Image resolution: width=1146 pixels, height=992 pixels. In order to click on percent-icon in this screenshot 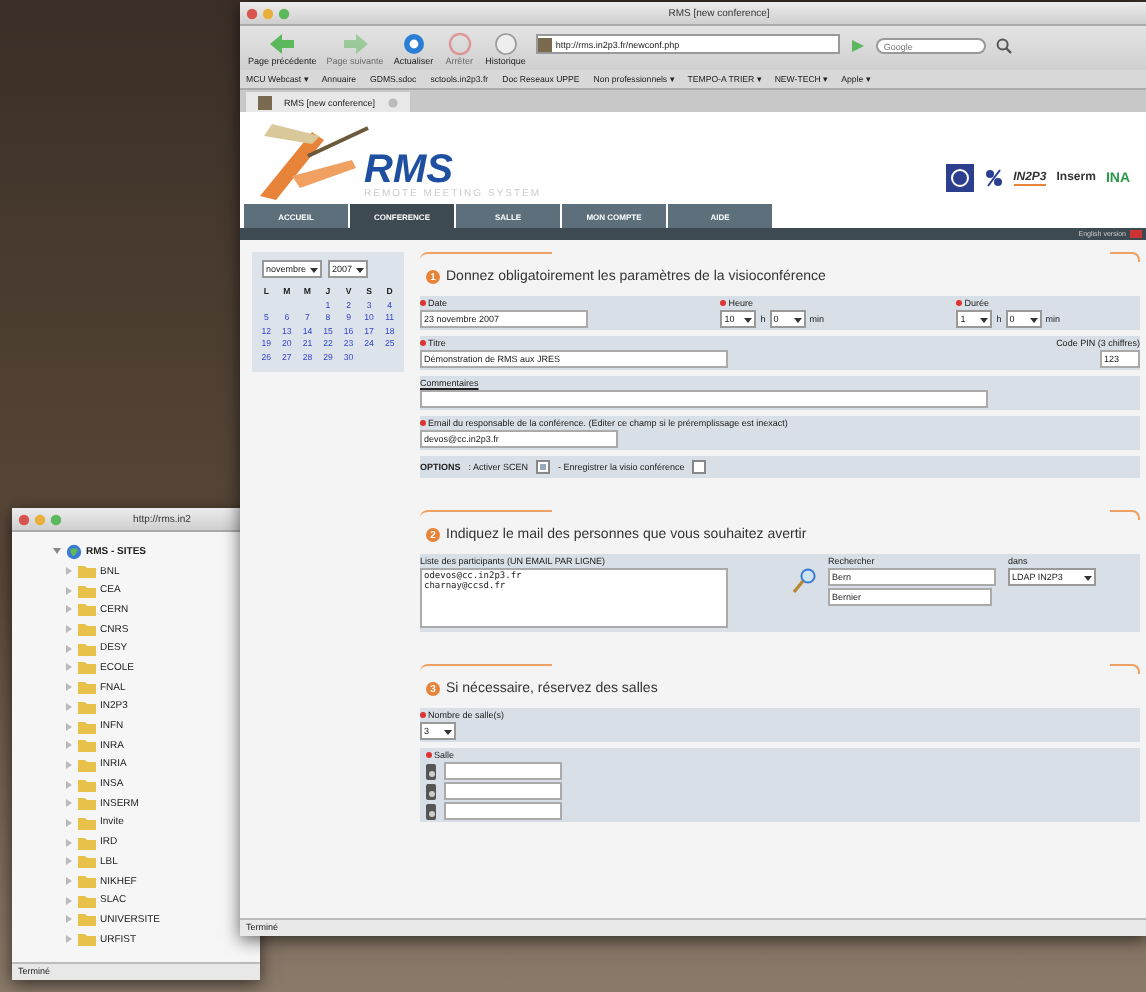, I will do `click(993, 178)`.